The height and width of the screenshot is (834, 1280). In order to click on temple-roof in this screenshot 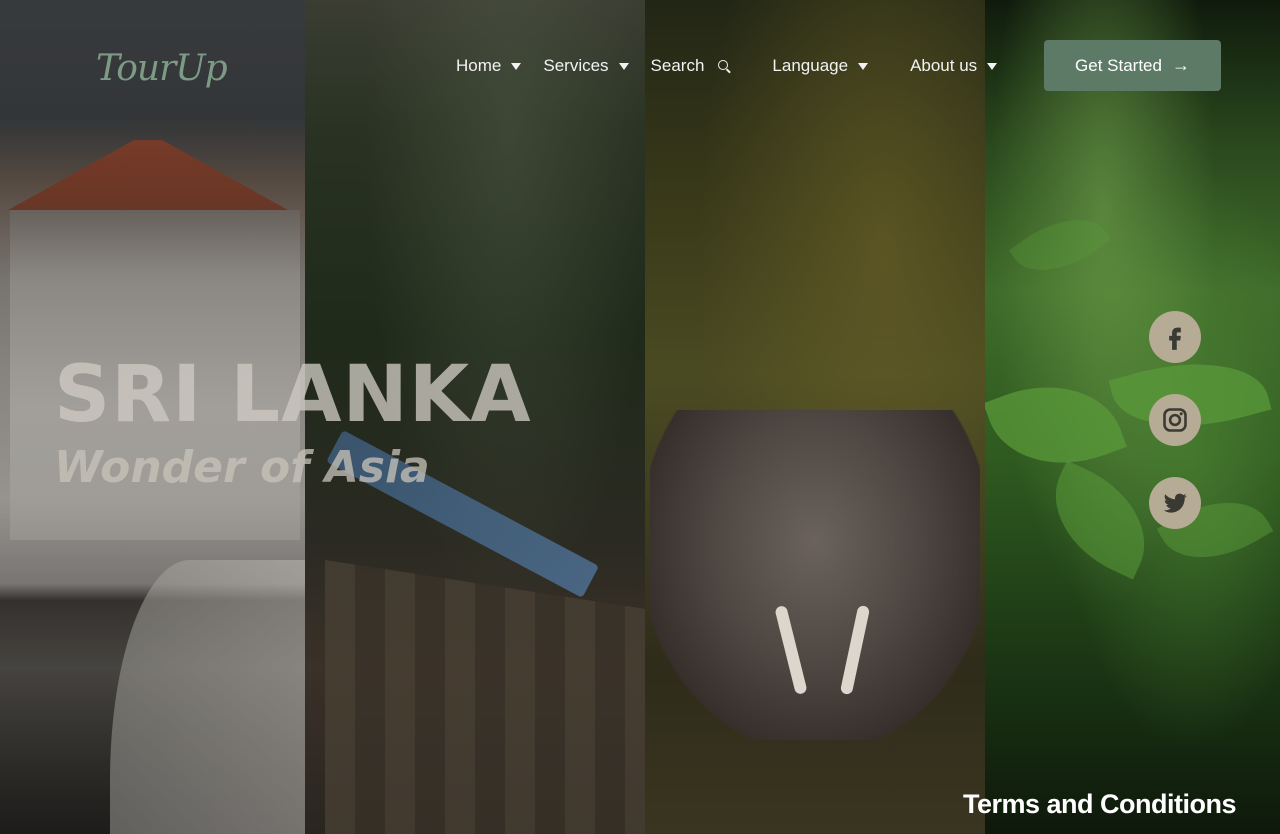, I will do `click(148, 175)`.